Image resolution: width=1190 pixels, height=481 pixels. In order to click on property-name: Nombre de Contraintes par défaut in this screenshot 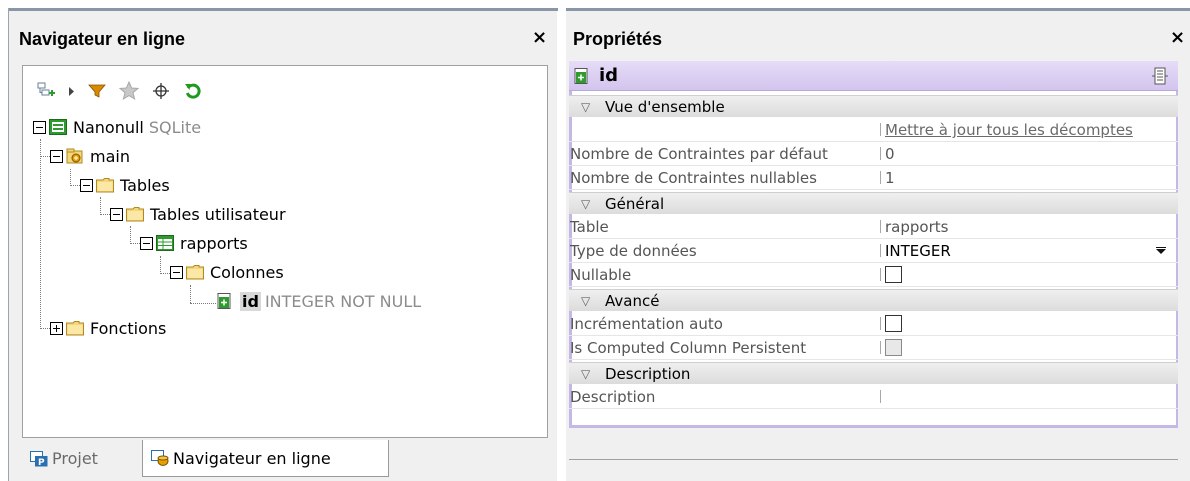, I will do `click(699, 154)`.